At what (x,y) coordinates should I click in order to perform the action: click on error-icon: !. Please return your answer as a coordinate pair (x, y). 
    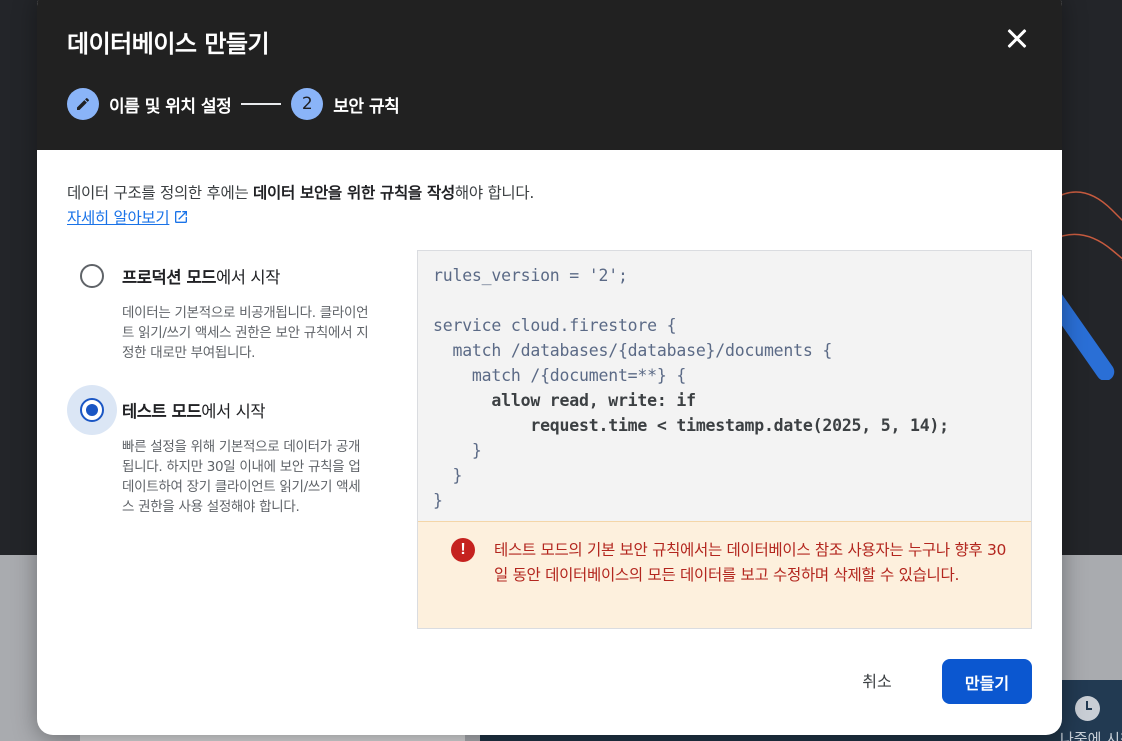
    Looking at the image, I should click on (463, 550).